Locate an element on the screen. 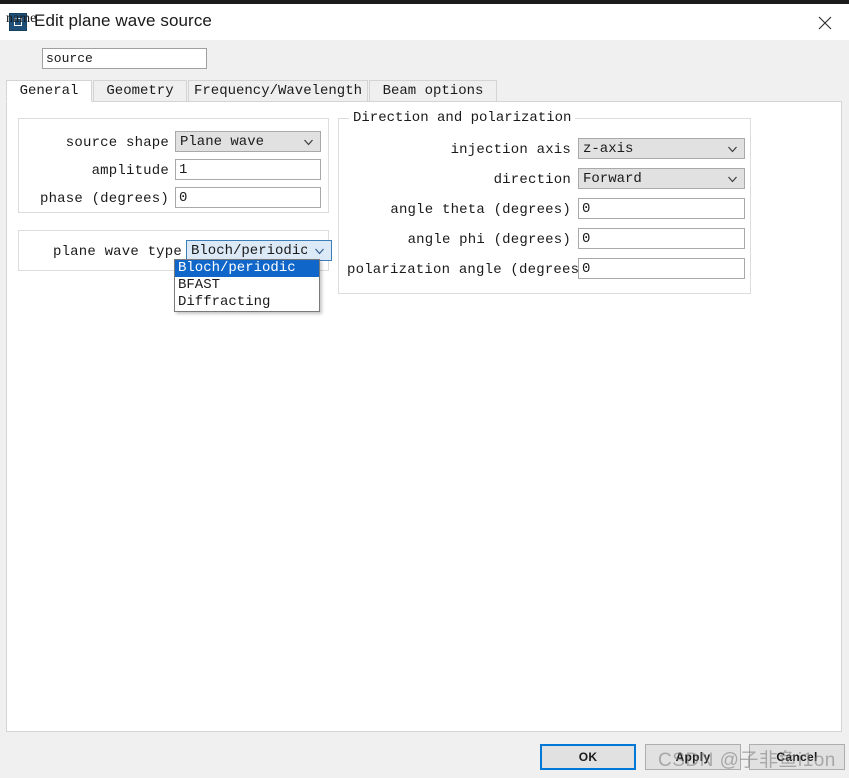 This screenshot has height=778, width=849. polarization-angle-input is located at coordinates (661, 268).